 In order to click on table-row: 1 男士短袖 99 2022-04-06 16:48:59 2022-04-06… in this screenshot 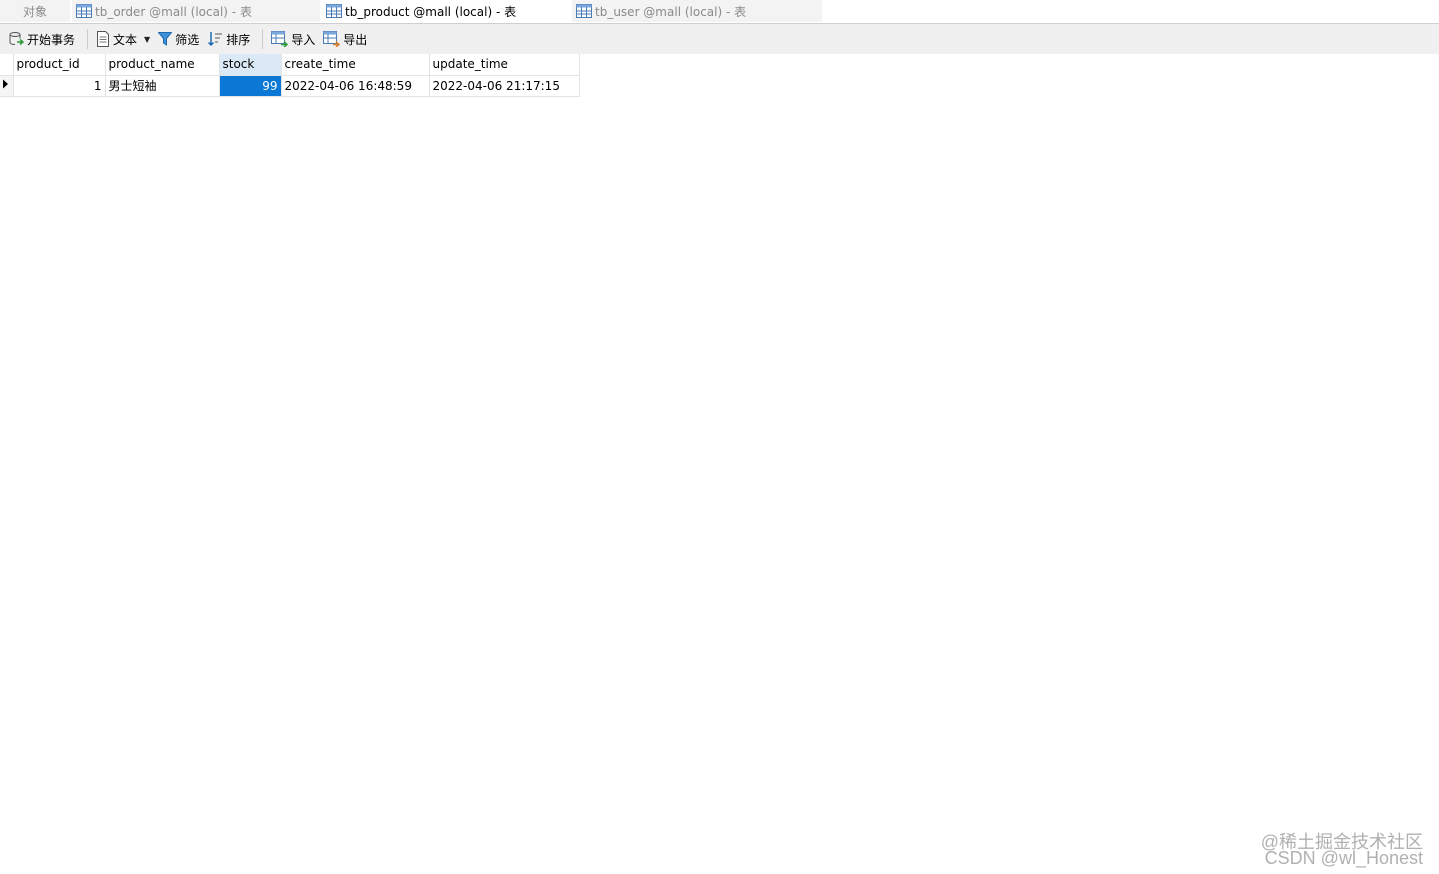, I will do `click(290, 86)`.